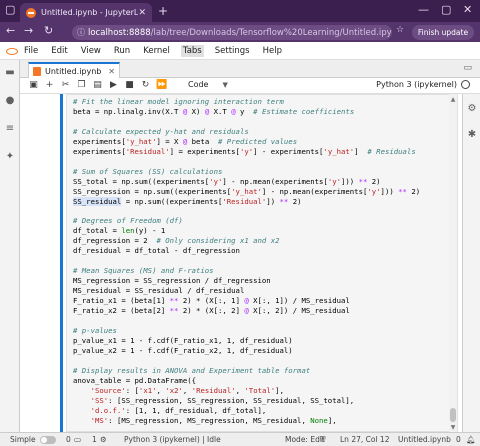 Image resolution: width=480 pixels, height=446 pixels. I want to click on table-of-contents-icon: ≡, so click(10, 129).